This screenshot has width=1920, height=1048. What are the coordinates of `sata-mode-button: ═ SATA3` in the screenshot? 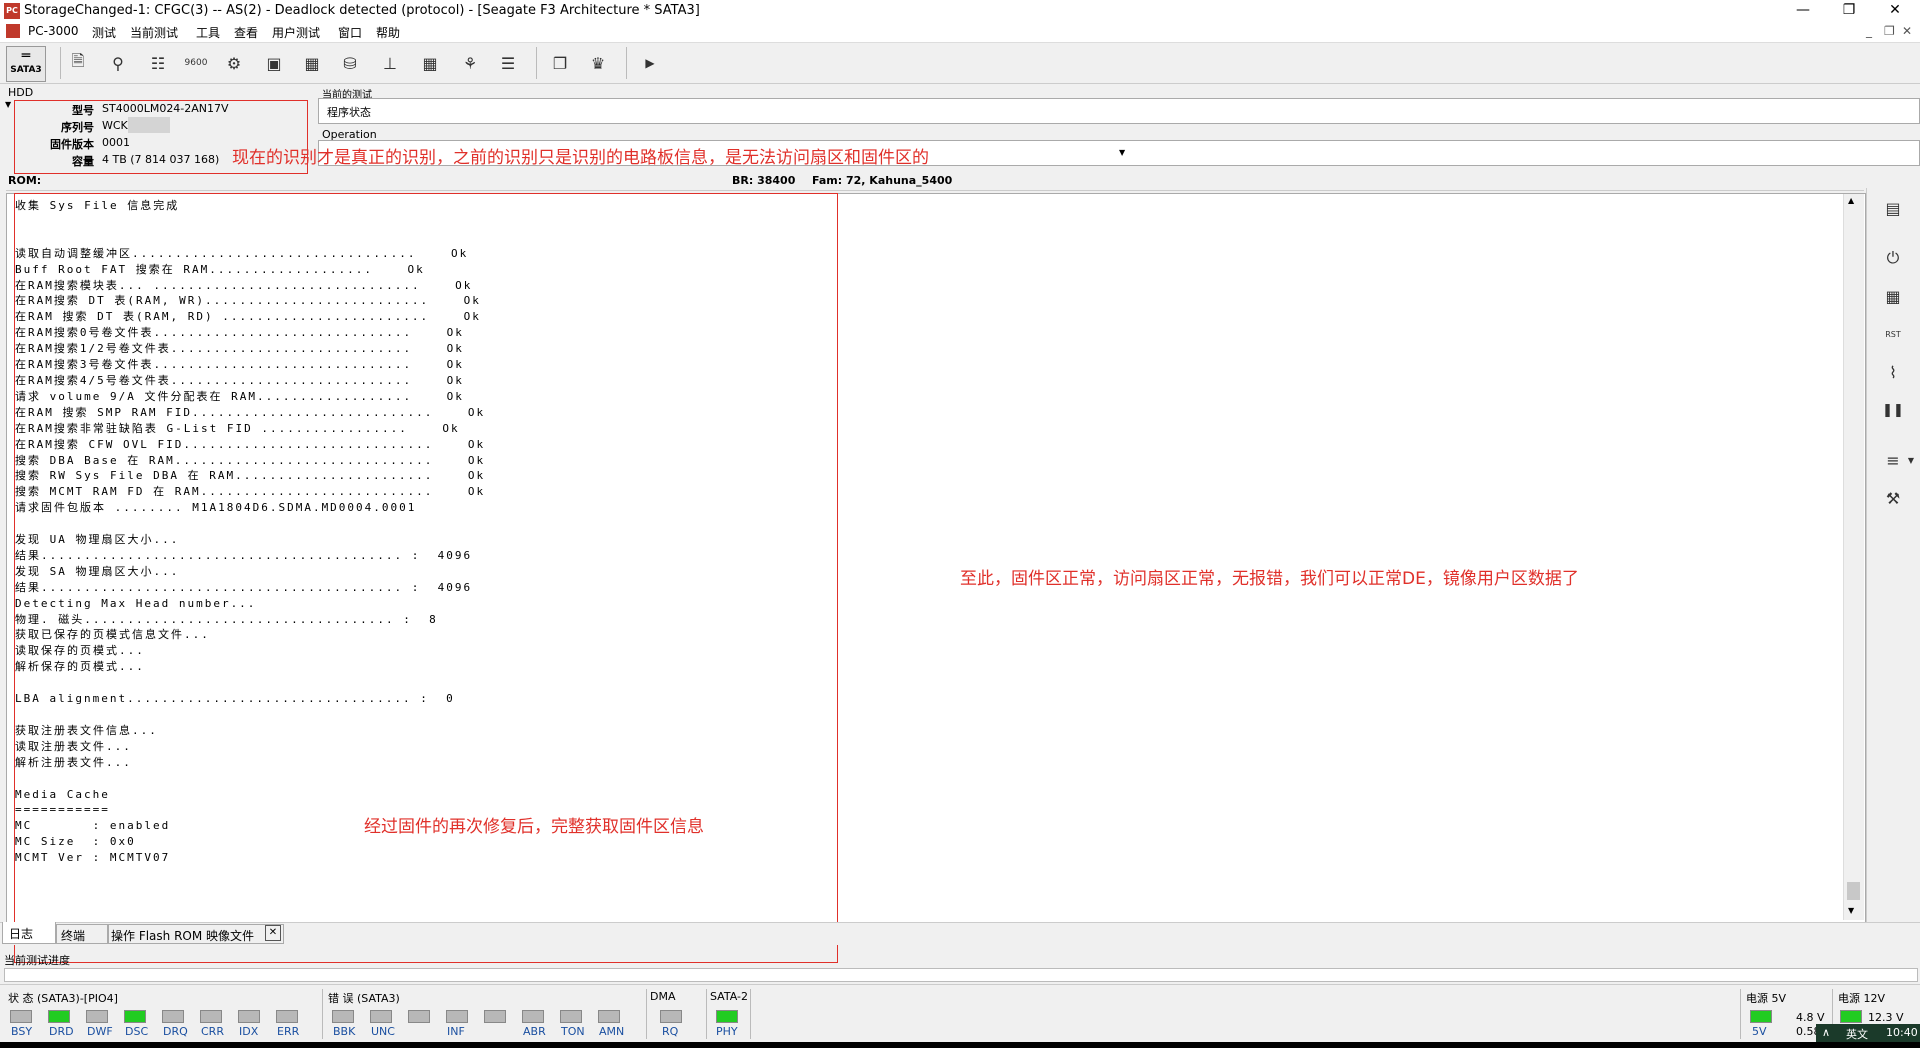 It's located at (26, 64).